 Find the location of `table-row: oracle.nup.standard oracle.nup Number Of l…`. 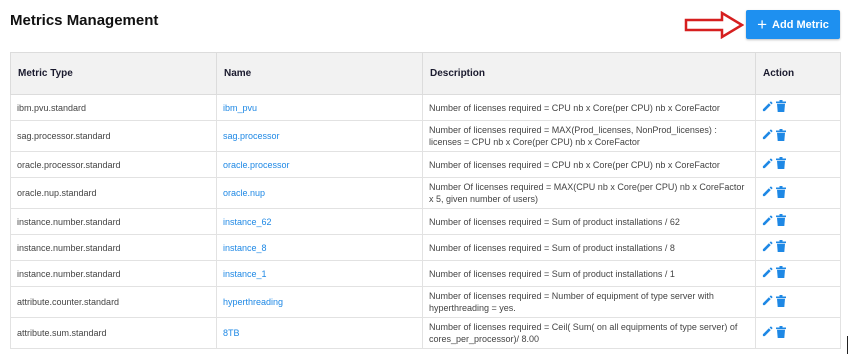

table-row: oracle.nup.standard oracle.nup Number Of l… is located at coordinates (425, 193).